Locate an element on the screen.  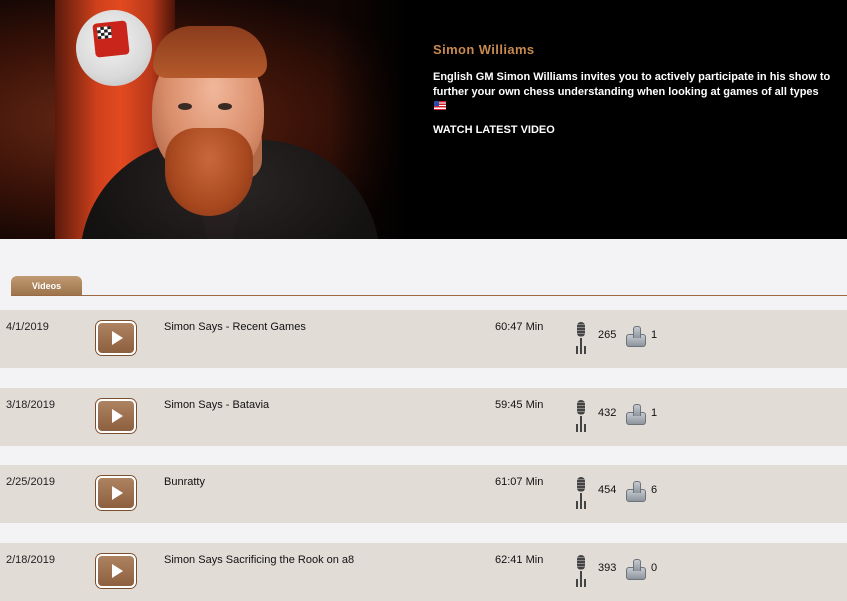
tab-divider is located at coordinates (429, 295).